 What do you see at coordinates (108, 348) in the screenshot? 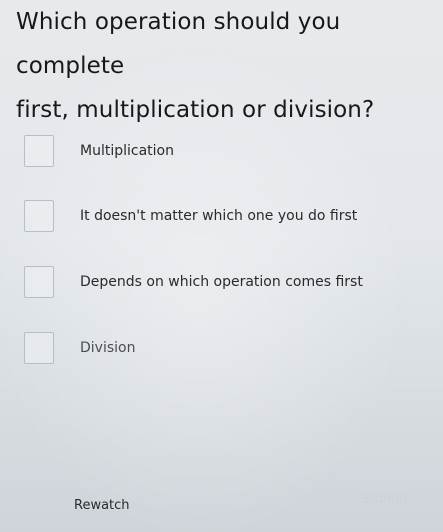
I see `option-label: Division` at bounding box center [108, 348].